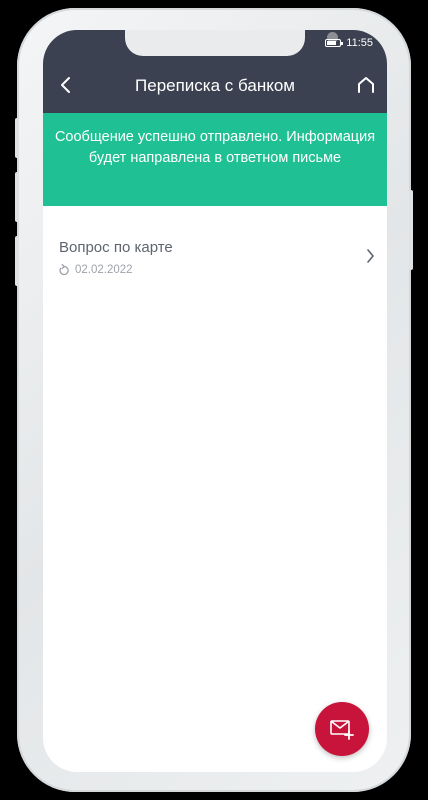 The image size is (428, 800). I want to click on status-bar-right: 11:55, so click(349, 43).